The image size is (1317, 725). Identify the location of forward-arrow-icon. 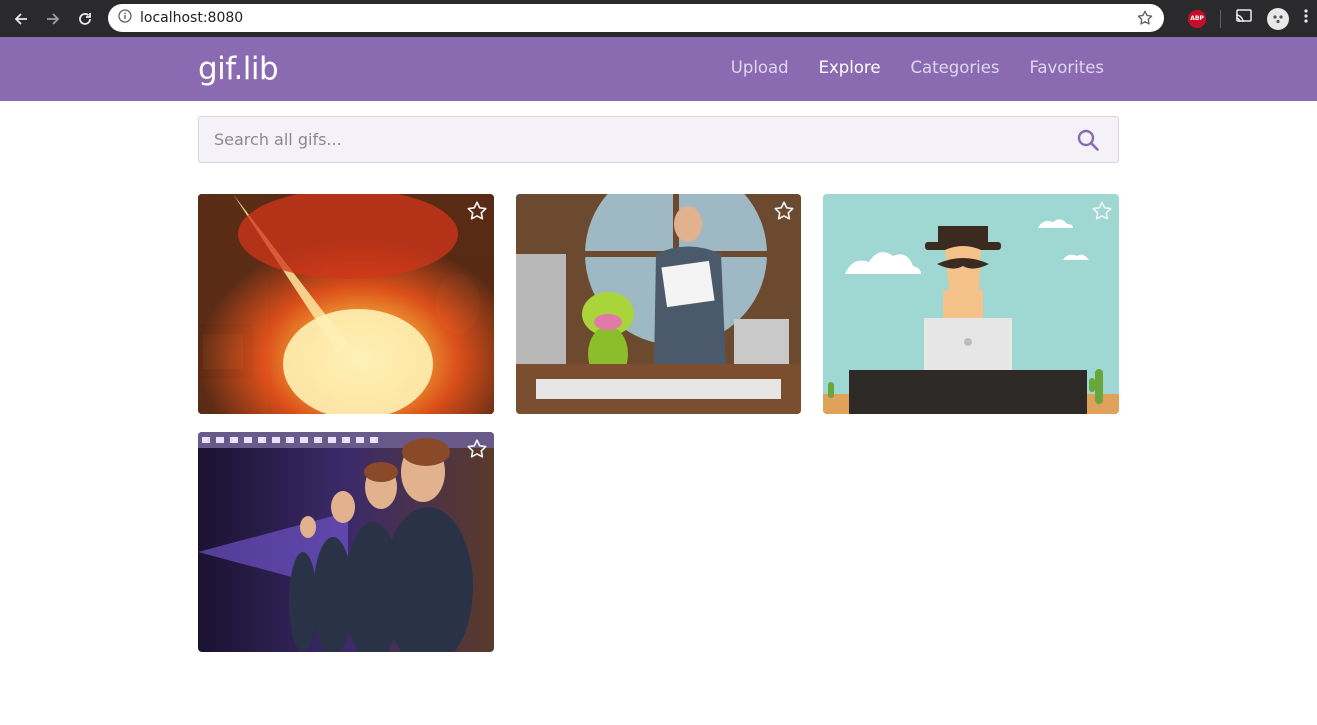
(53, 19).